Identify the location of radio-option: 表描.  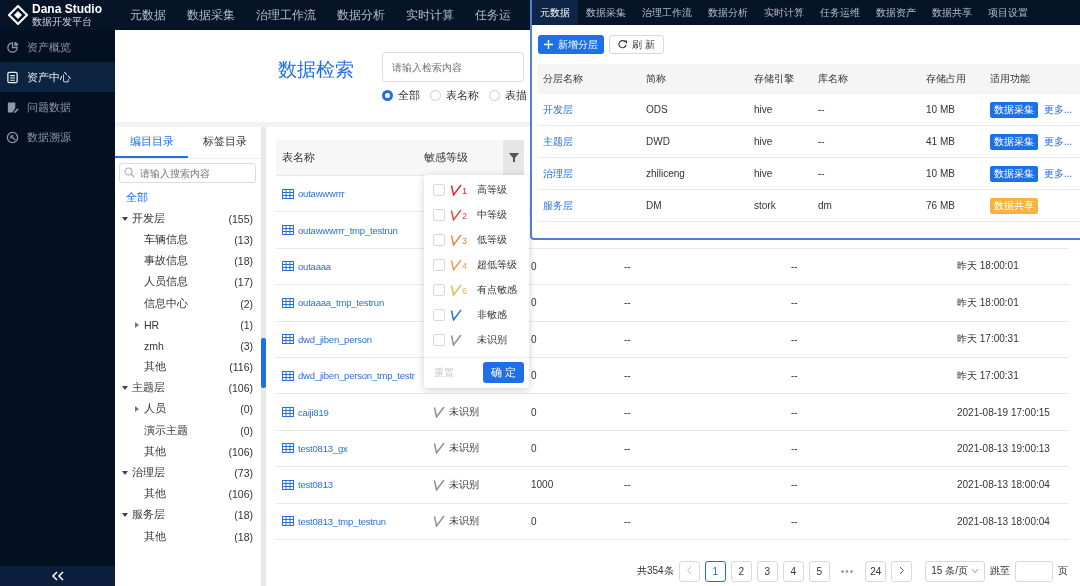
(508, 95).